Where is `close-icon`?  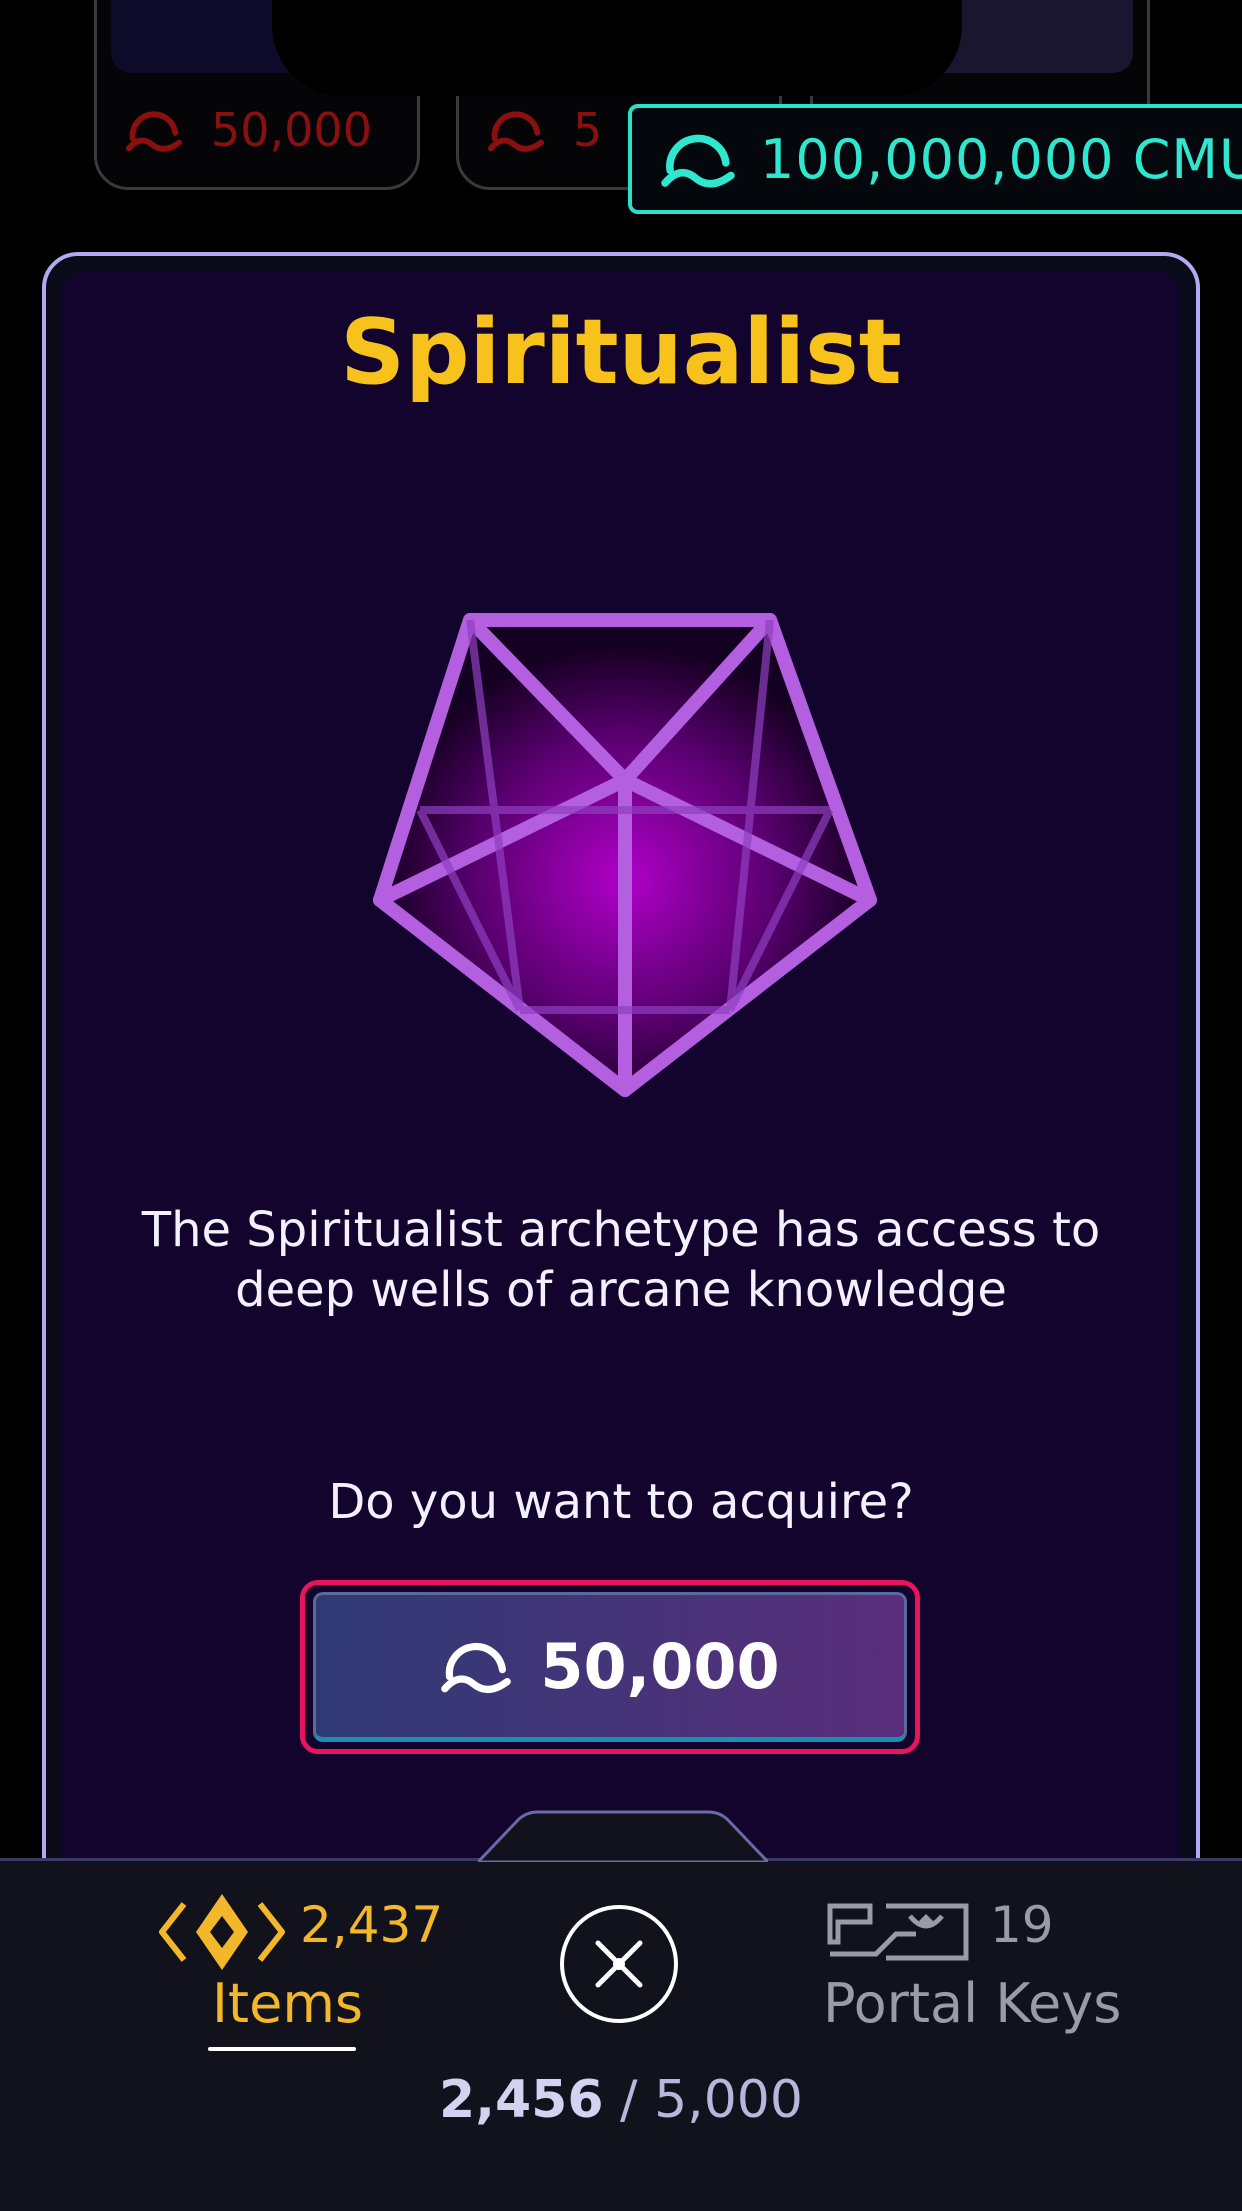
close-icon is located at coordinates (619, 1964).